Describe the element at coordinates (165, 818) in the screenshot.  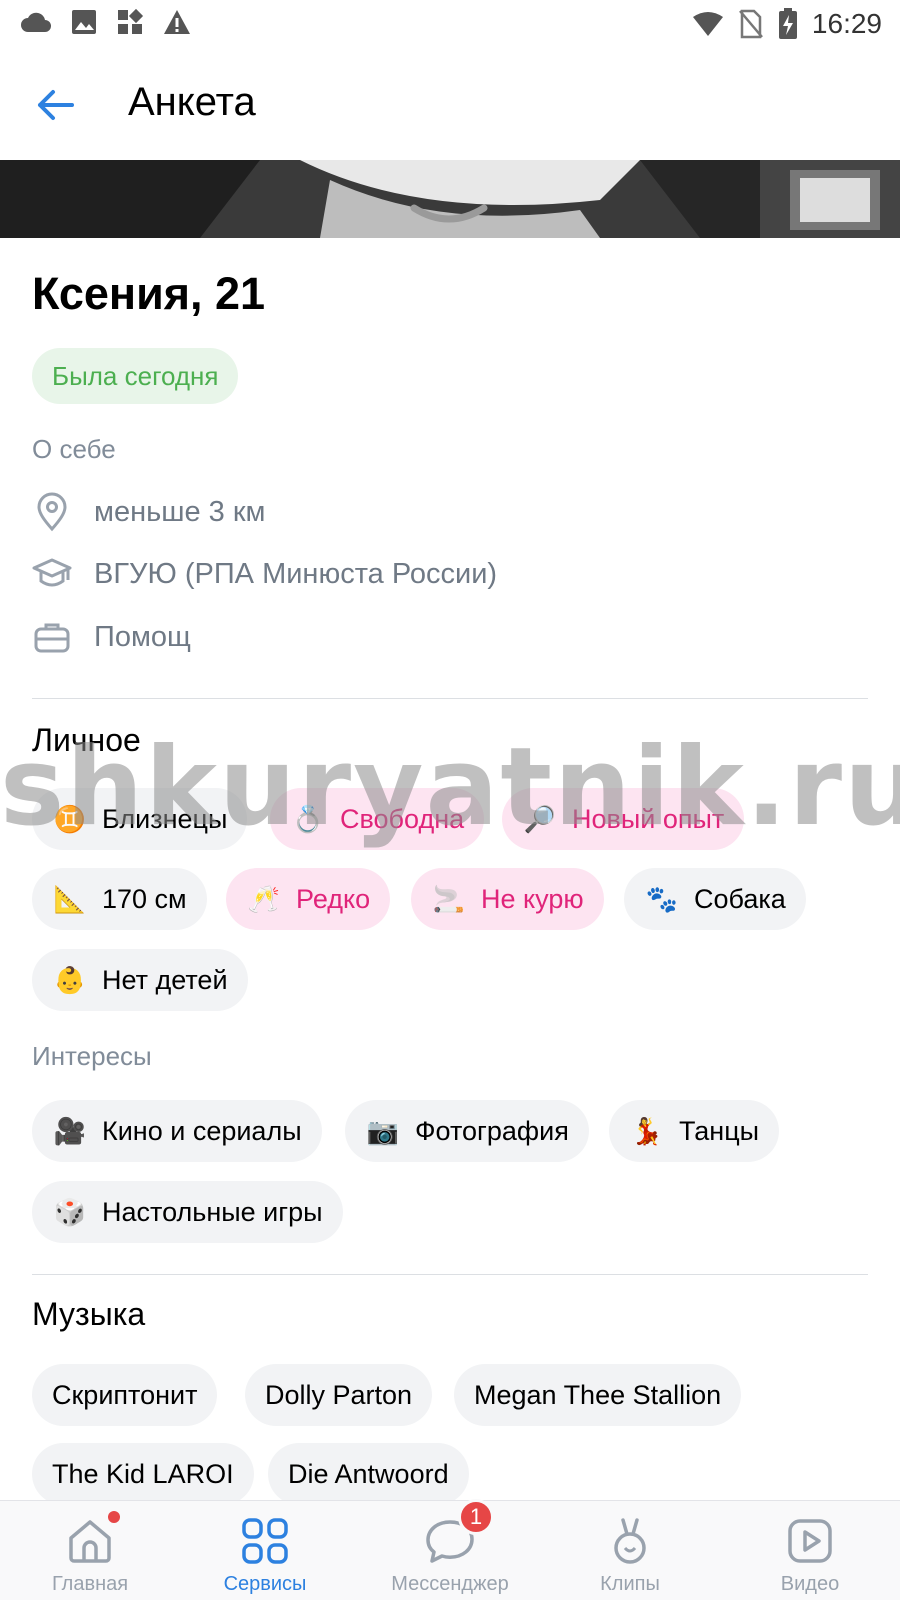
I see `chip-label: Близнецы` at that location.